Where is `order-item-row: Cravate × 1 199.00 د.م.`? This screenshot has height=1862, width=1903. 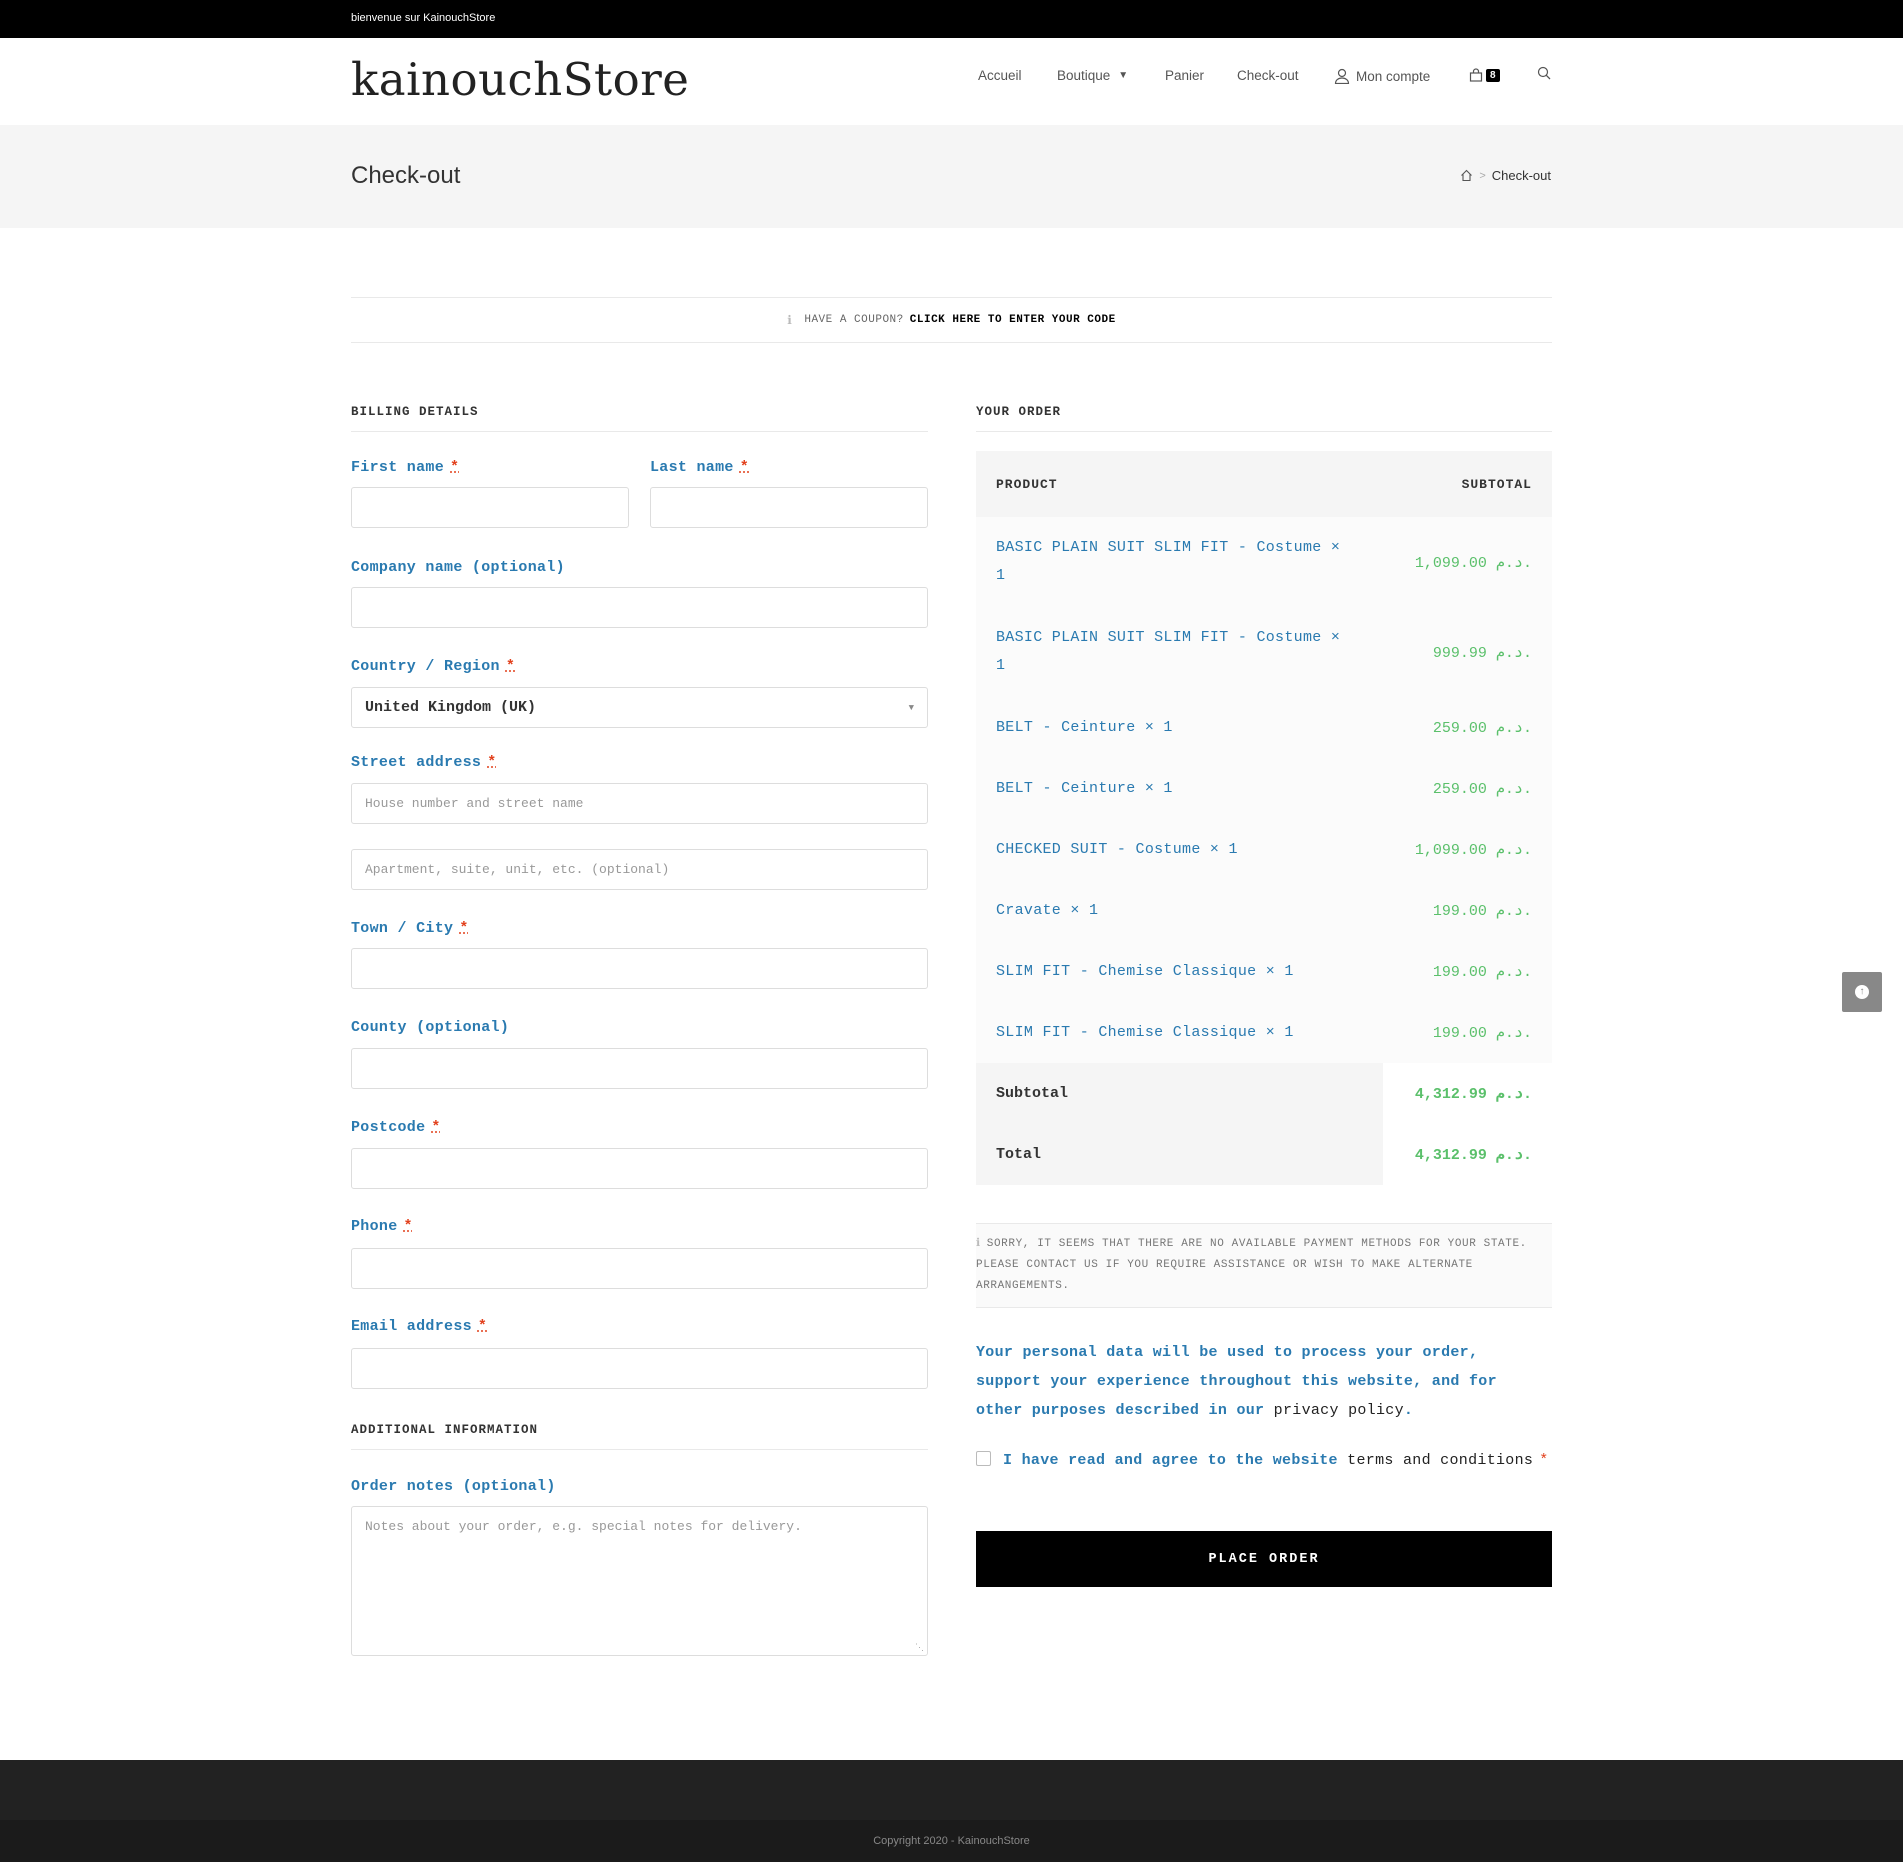 order-item-row: Cravate × 1 199.00 د.م. is located at coordinates (1264, 910).